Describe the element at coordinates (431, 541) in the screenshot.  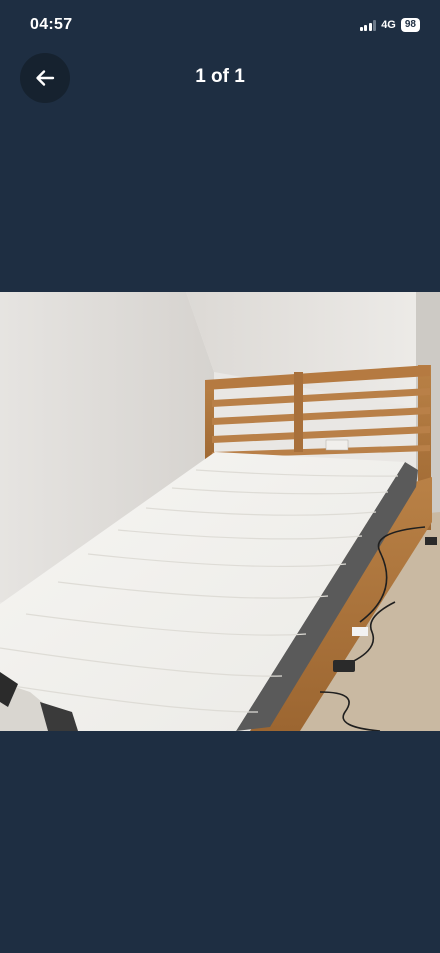
I see `floor-plug` at that location.